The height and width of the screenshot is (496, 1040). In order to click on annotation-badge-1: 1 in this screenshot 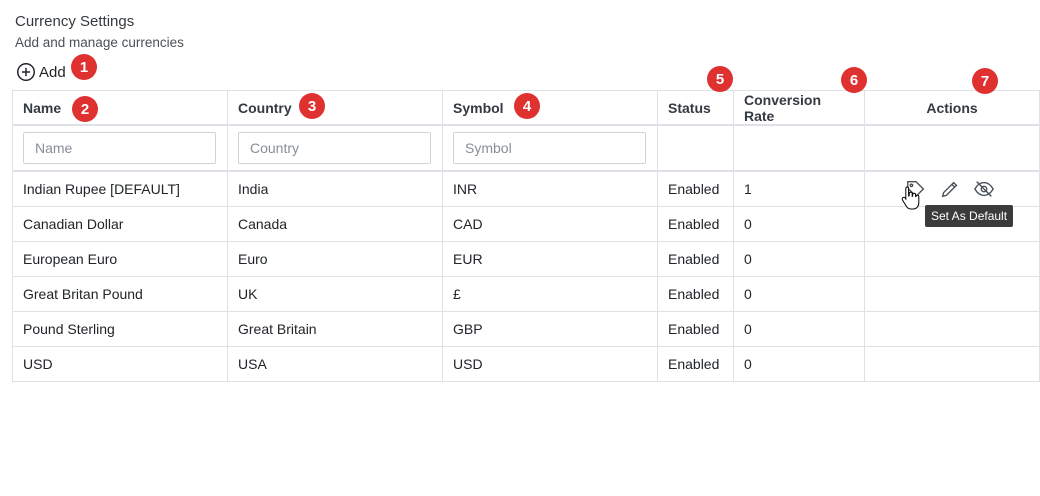, I will do `click(84, 67)`.